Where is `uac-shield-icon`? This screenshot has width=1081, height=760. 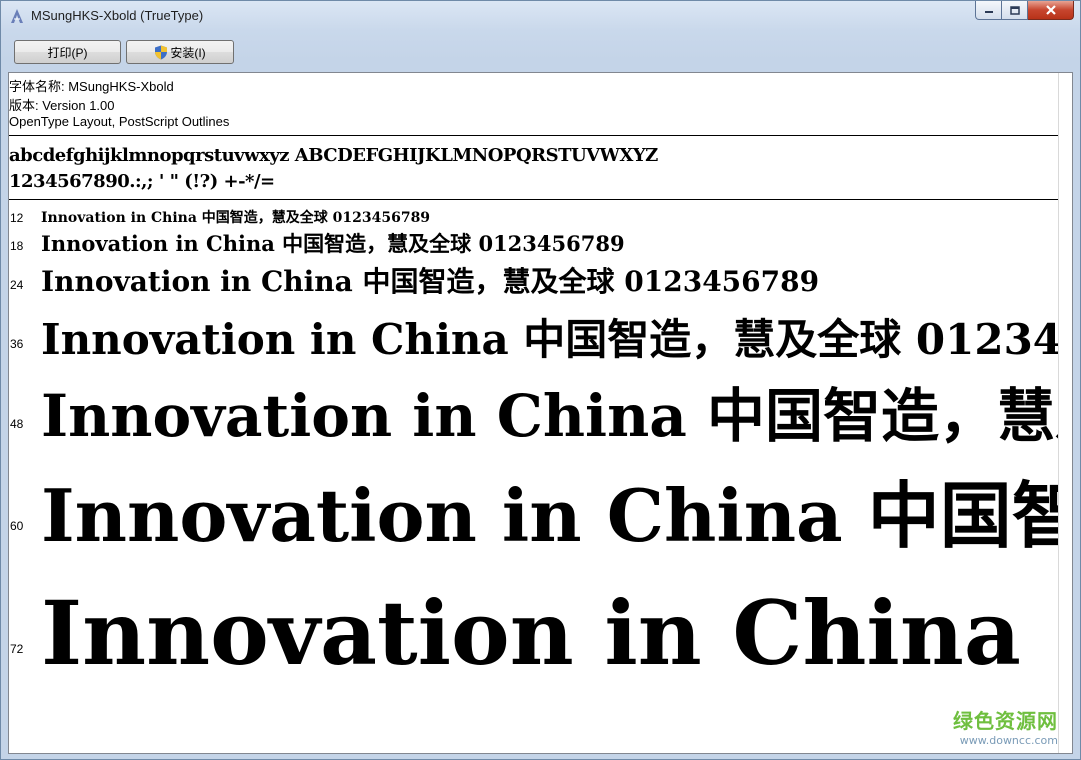
uac-shield-icon is located at coordinates (161, 52).